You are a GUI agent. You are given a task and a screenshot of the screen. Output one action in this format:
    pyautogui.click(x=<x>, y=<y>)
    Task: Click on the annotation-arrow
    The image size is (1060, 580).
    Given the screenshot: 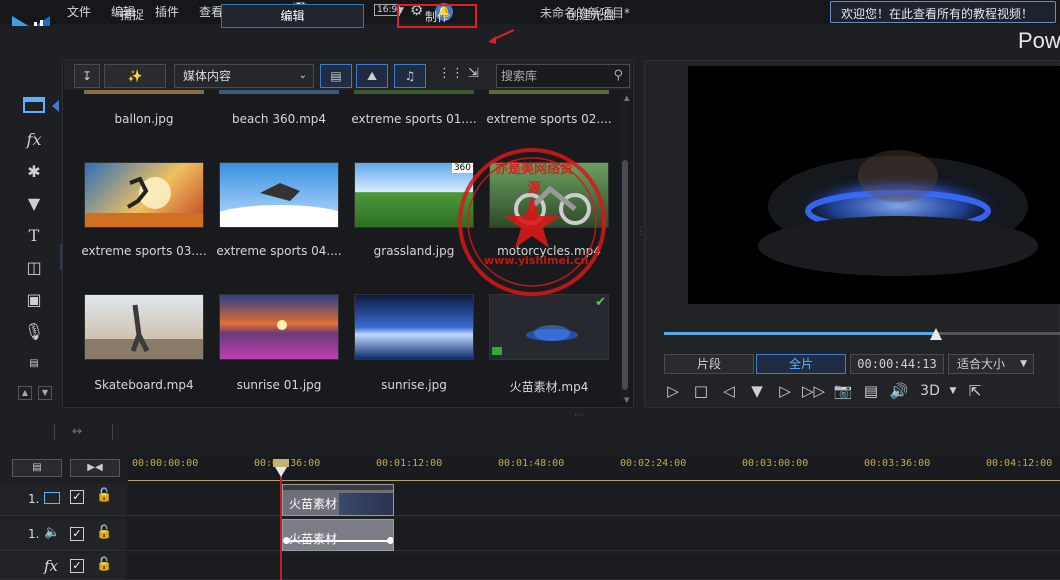 What is the action you would take?
    pyautogui.click(x=501, y=36)
    